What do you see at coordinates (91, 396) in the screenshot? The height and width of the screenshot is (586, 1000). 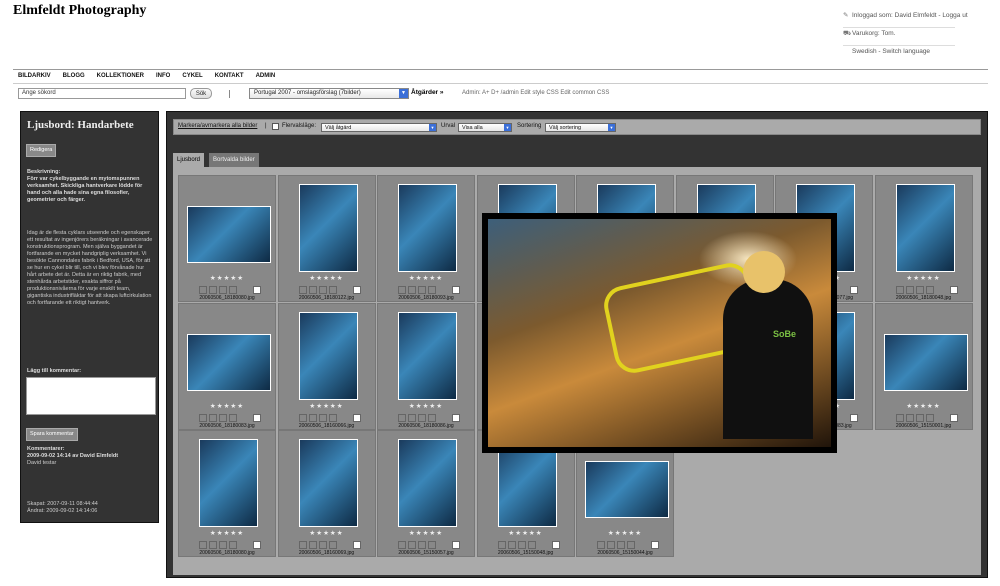 I see `comment-textarea` at bounding box center [91, 396].